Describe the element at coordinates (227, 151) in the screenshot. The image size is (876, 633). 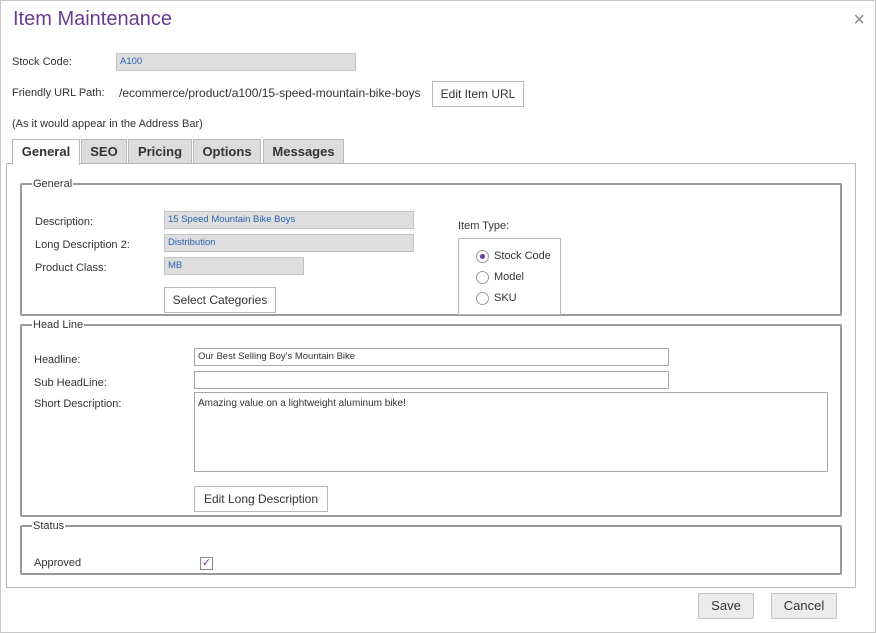
I see `tab-options: Options` at that location.